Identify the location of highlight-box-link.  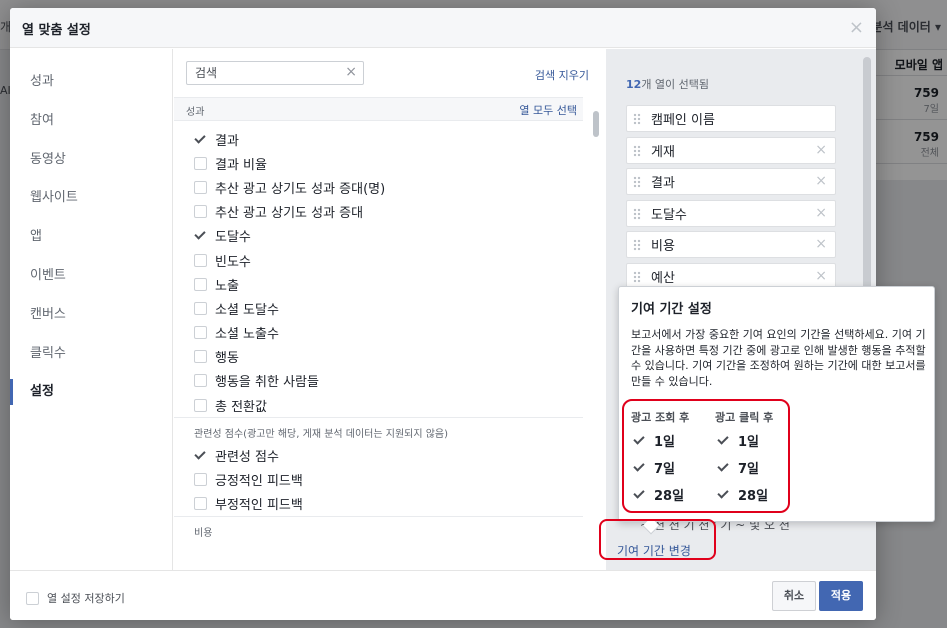
(657, 539).